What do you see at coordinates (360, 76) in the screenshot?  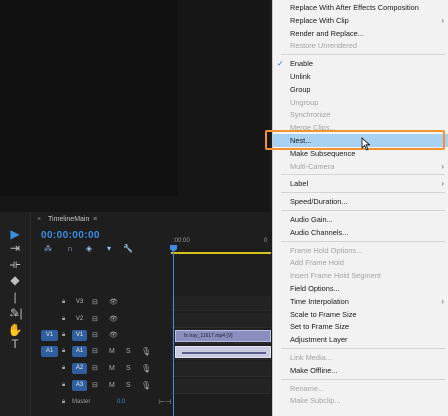 I see `menu-item-unlink: Unlink` at bounding box center [360, 76].